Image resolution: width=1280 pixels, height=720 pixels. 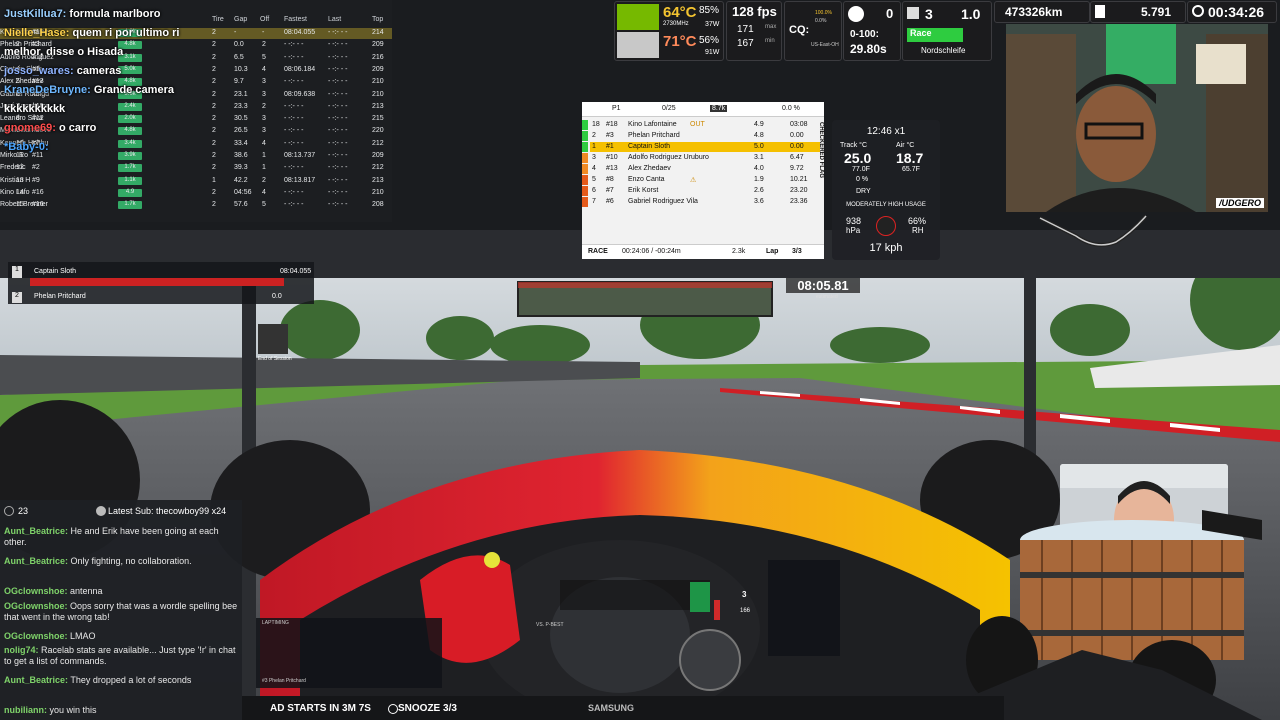 What do you see at coordinates (701, 202) in the screenshot?
I see `tower-row: 7 #6 Gabriel Rodriguez Vila 3.6 23.36` at bounding box center [701, 202].